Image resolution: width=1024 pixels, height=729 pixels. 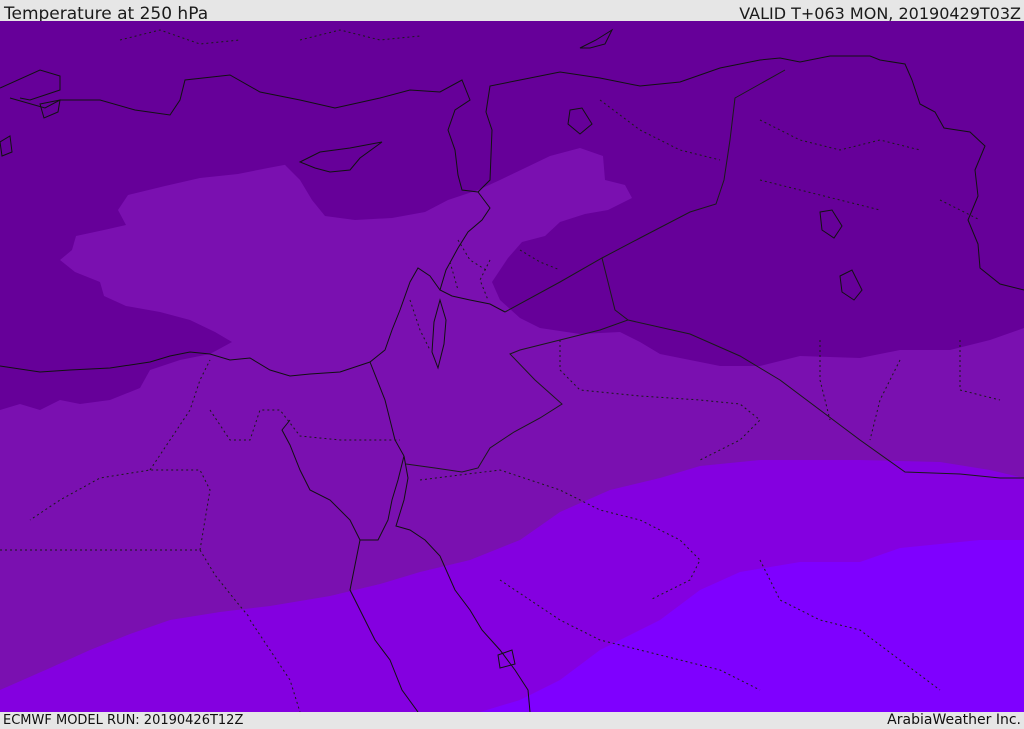 I want to click on model-run: ECMWF MODEL RUN: 20190426T12Z, so click(x=123, y=720).